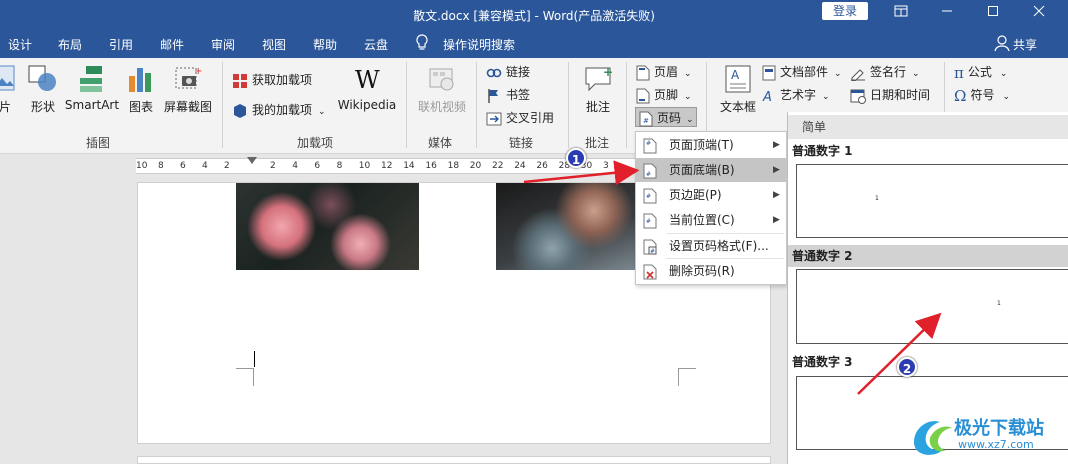 The width and height of the screenshot is (1068, 464). What do you see at coordinates (282, 80) in the screenshot?
I see `get-addins-label: 获取加载项` at bounding box center [282, 80].